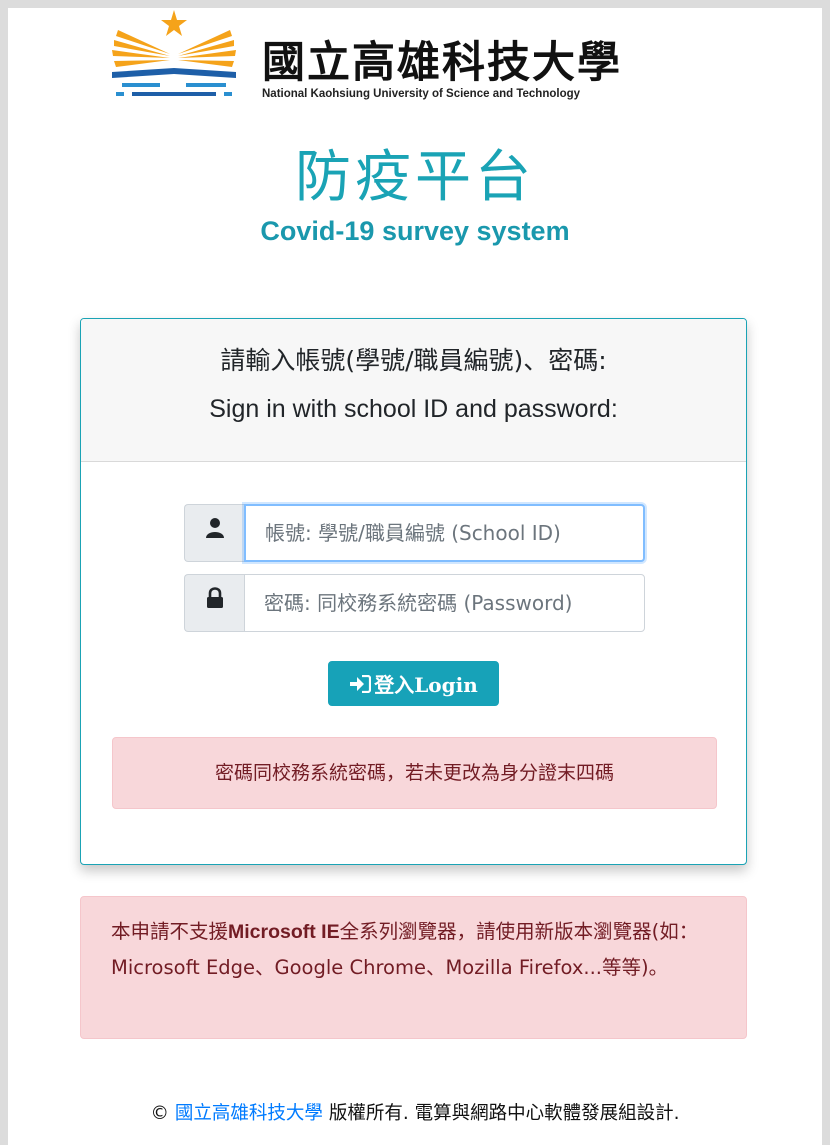 Image resolution: width=830 pixels, height=1145 pixels. I want to click on footer: © 國立高雄科技大學 版權所有. 電算與網路中心軟體發展組設計., so click(415, 1112).